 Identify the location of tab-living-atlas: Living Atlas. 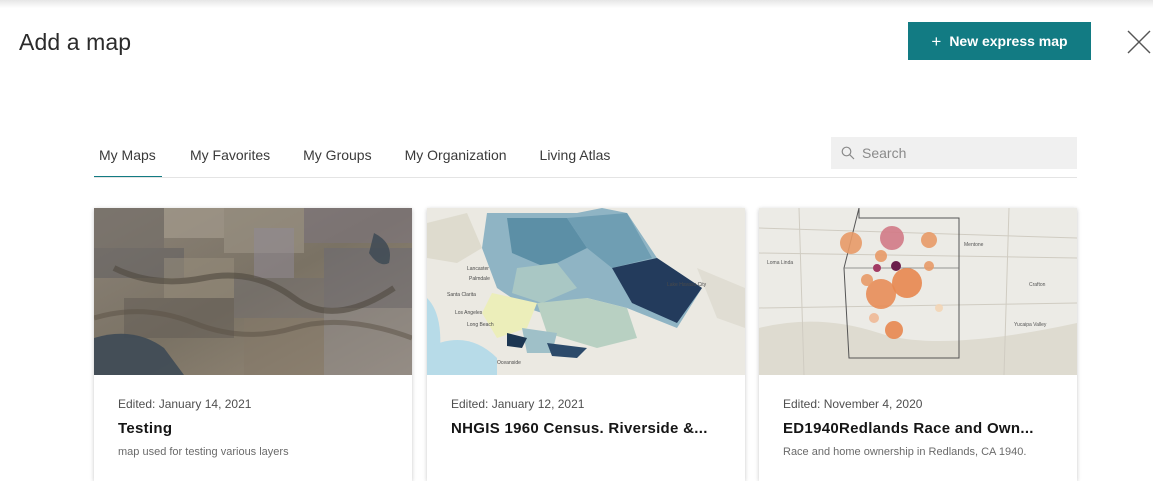
(575, 158).